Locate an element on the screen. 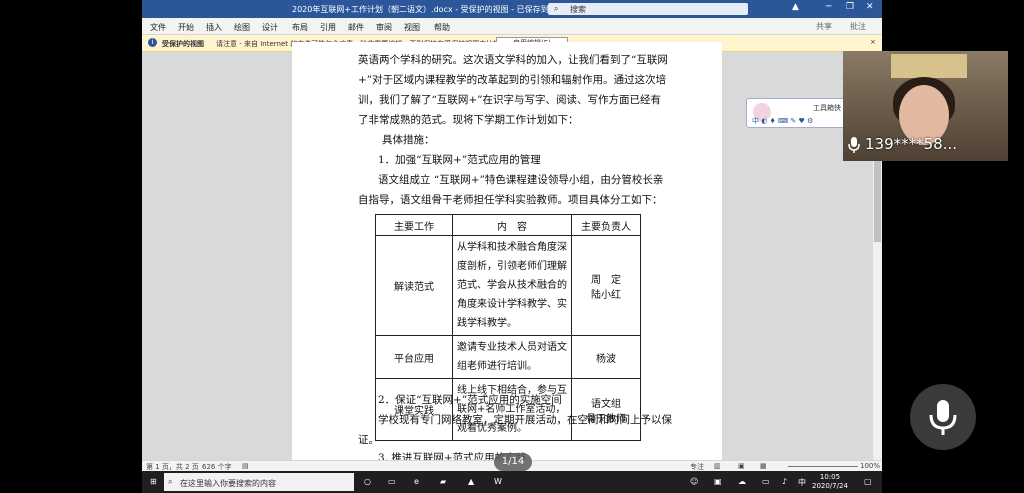 The height and width of the screenshot is (493, 1024). doc-line: 了非常成熟的范式。现将下学期工作计划如下： is located at coordinates (468, 120).